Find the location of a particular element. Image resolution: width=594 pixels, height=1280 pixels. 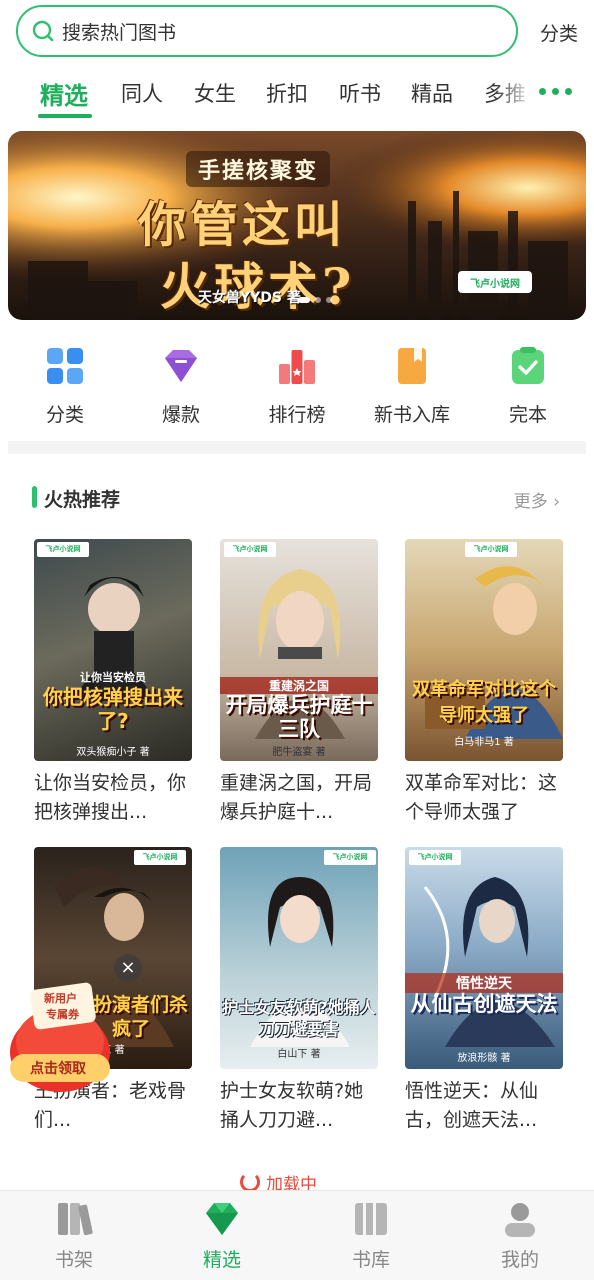

quick-entries: 分类 爆款 排行榜 新书入库 完本 is located at coordinates (297, 386).